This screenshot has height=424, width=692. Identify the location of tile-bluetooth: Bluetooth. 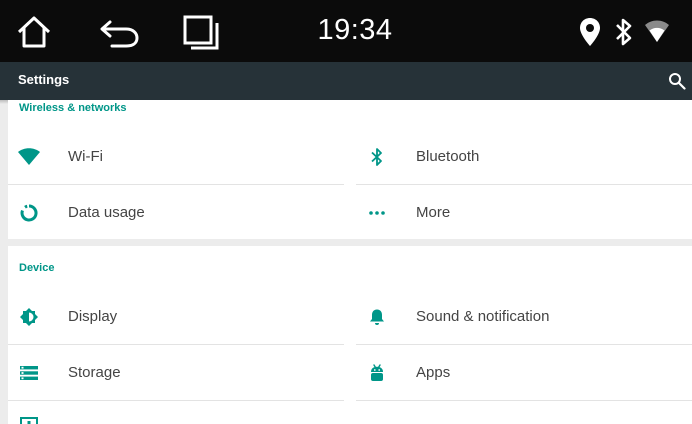
(524, 156).